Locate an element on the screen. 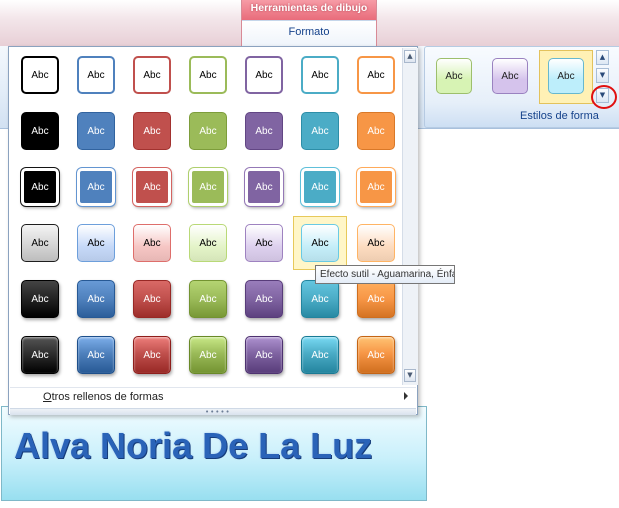 Image resolution: width=619 pixels, height=508 pixels. gallery-style-subtle-effect-aqua: Abc is located at coordinates (320, 243).